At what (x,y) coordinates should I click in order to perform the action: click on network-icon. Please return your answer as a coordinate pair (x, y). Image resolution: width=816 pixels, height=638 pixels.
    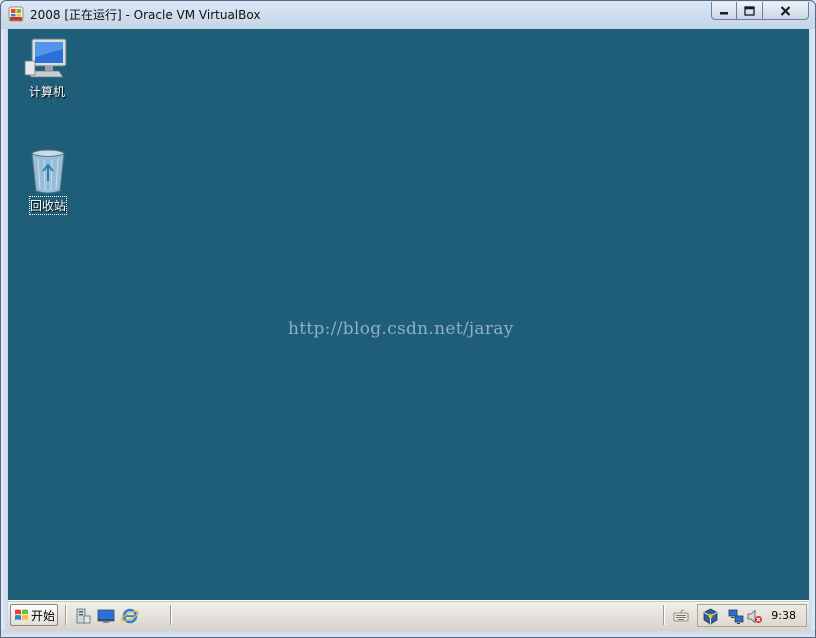
    Looking at the image, I should click on (736, 616).